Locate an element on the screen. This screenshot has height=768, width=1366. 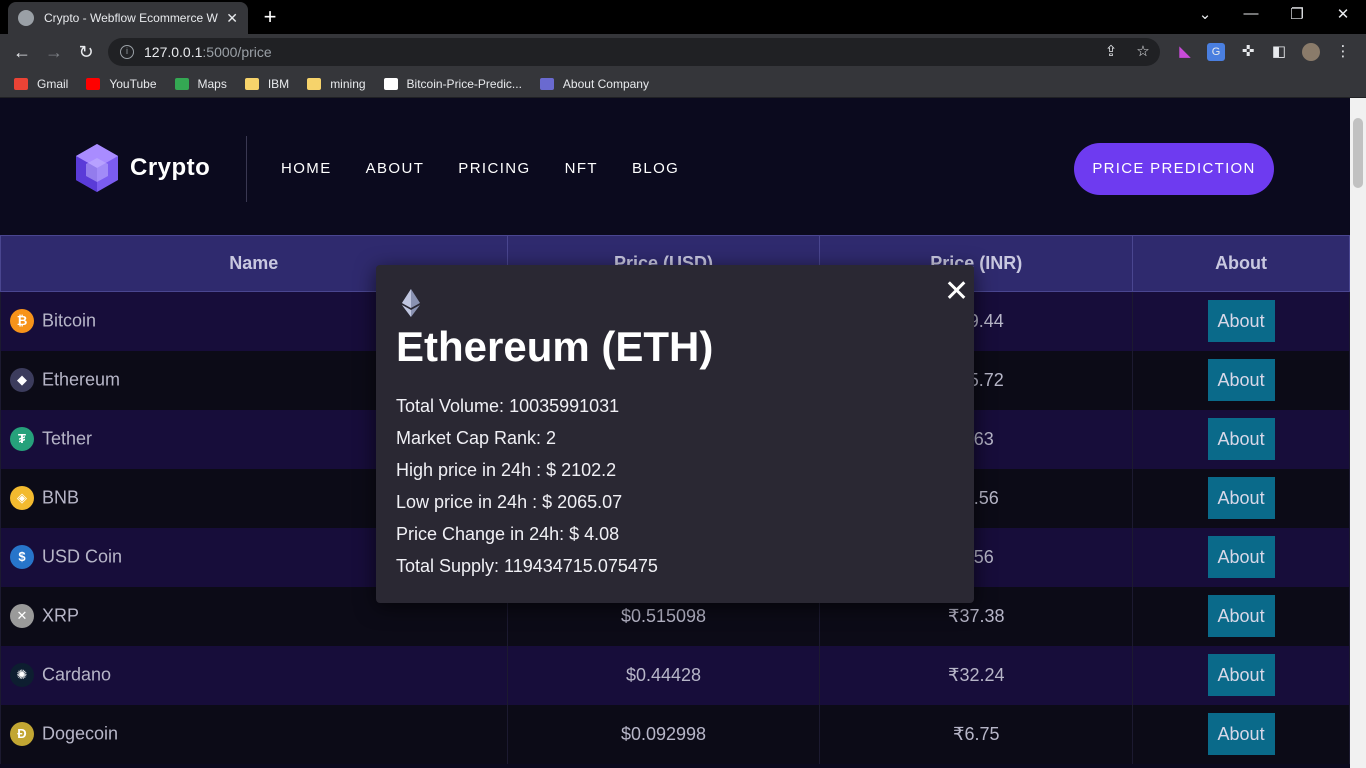
close-tab-icon: ✕ is located at coordinates (232, 18).